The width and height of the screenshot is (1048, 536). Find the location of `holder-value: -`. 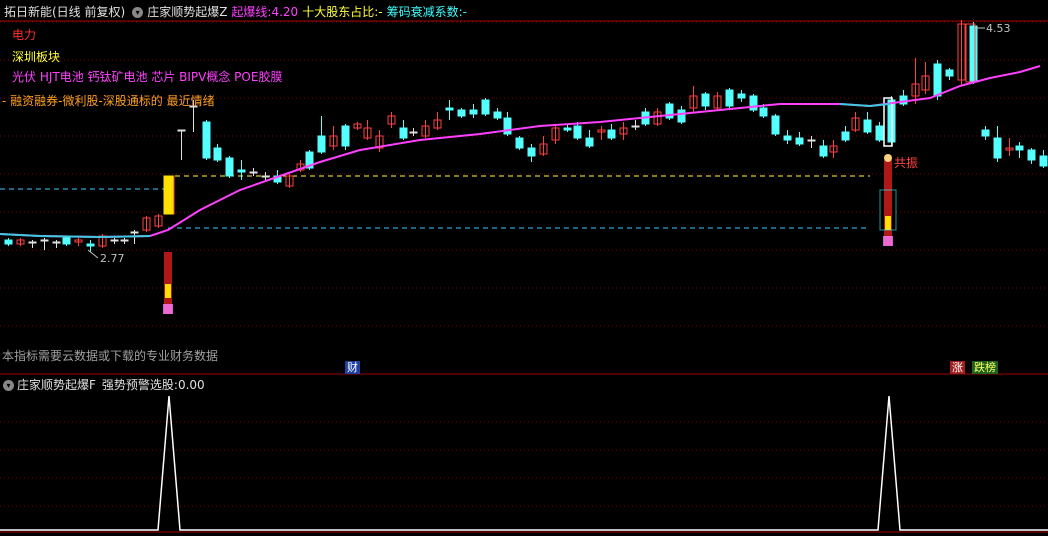

holder-value: - is located at coordinates (380, 12).